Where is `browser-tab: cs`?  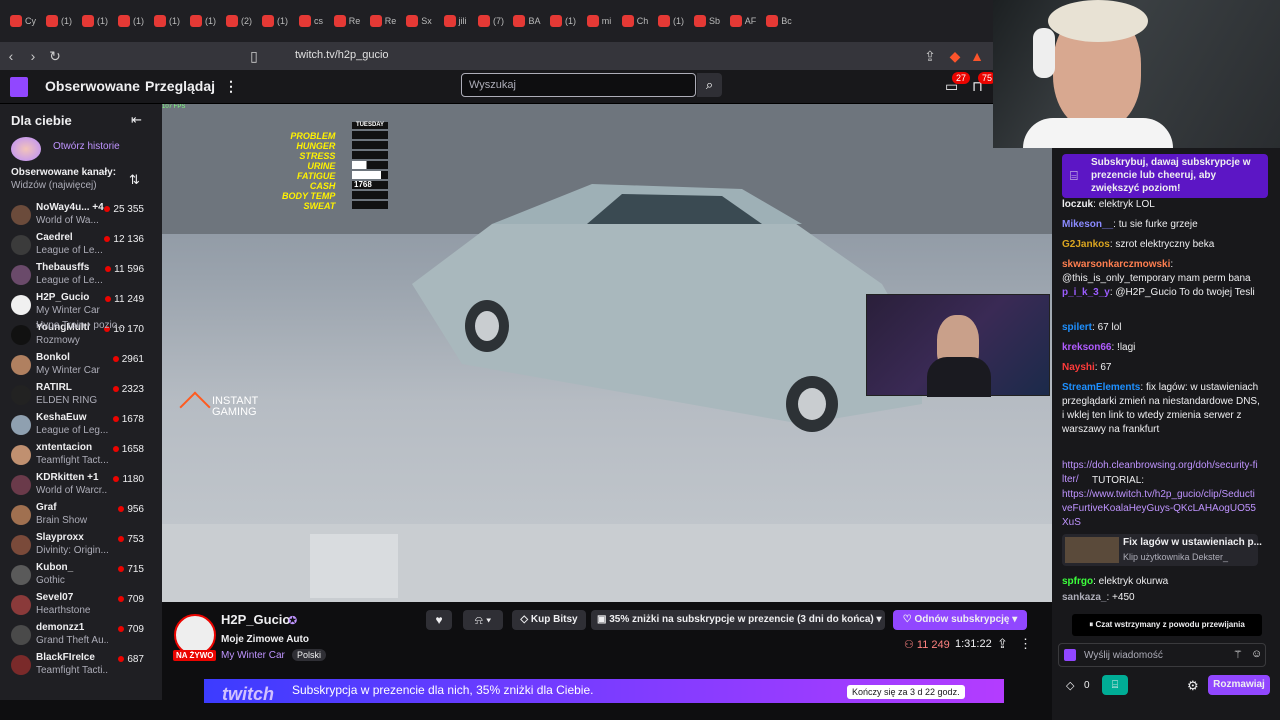
browser-tab: cs is located at coordinates (311, 21).